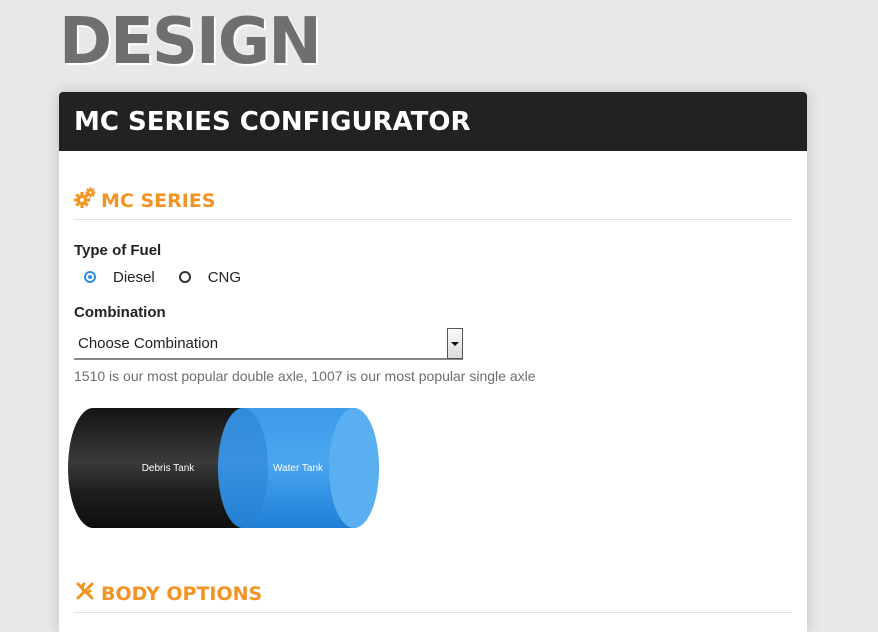 Image resolution: width=878 pixels, height=632 pixels. I want to click on gears-icon, so click(85, 200).